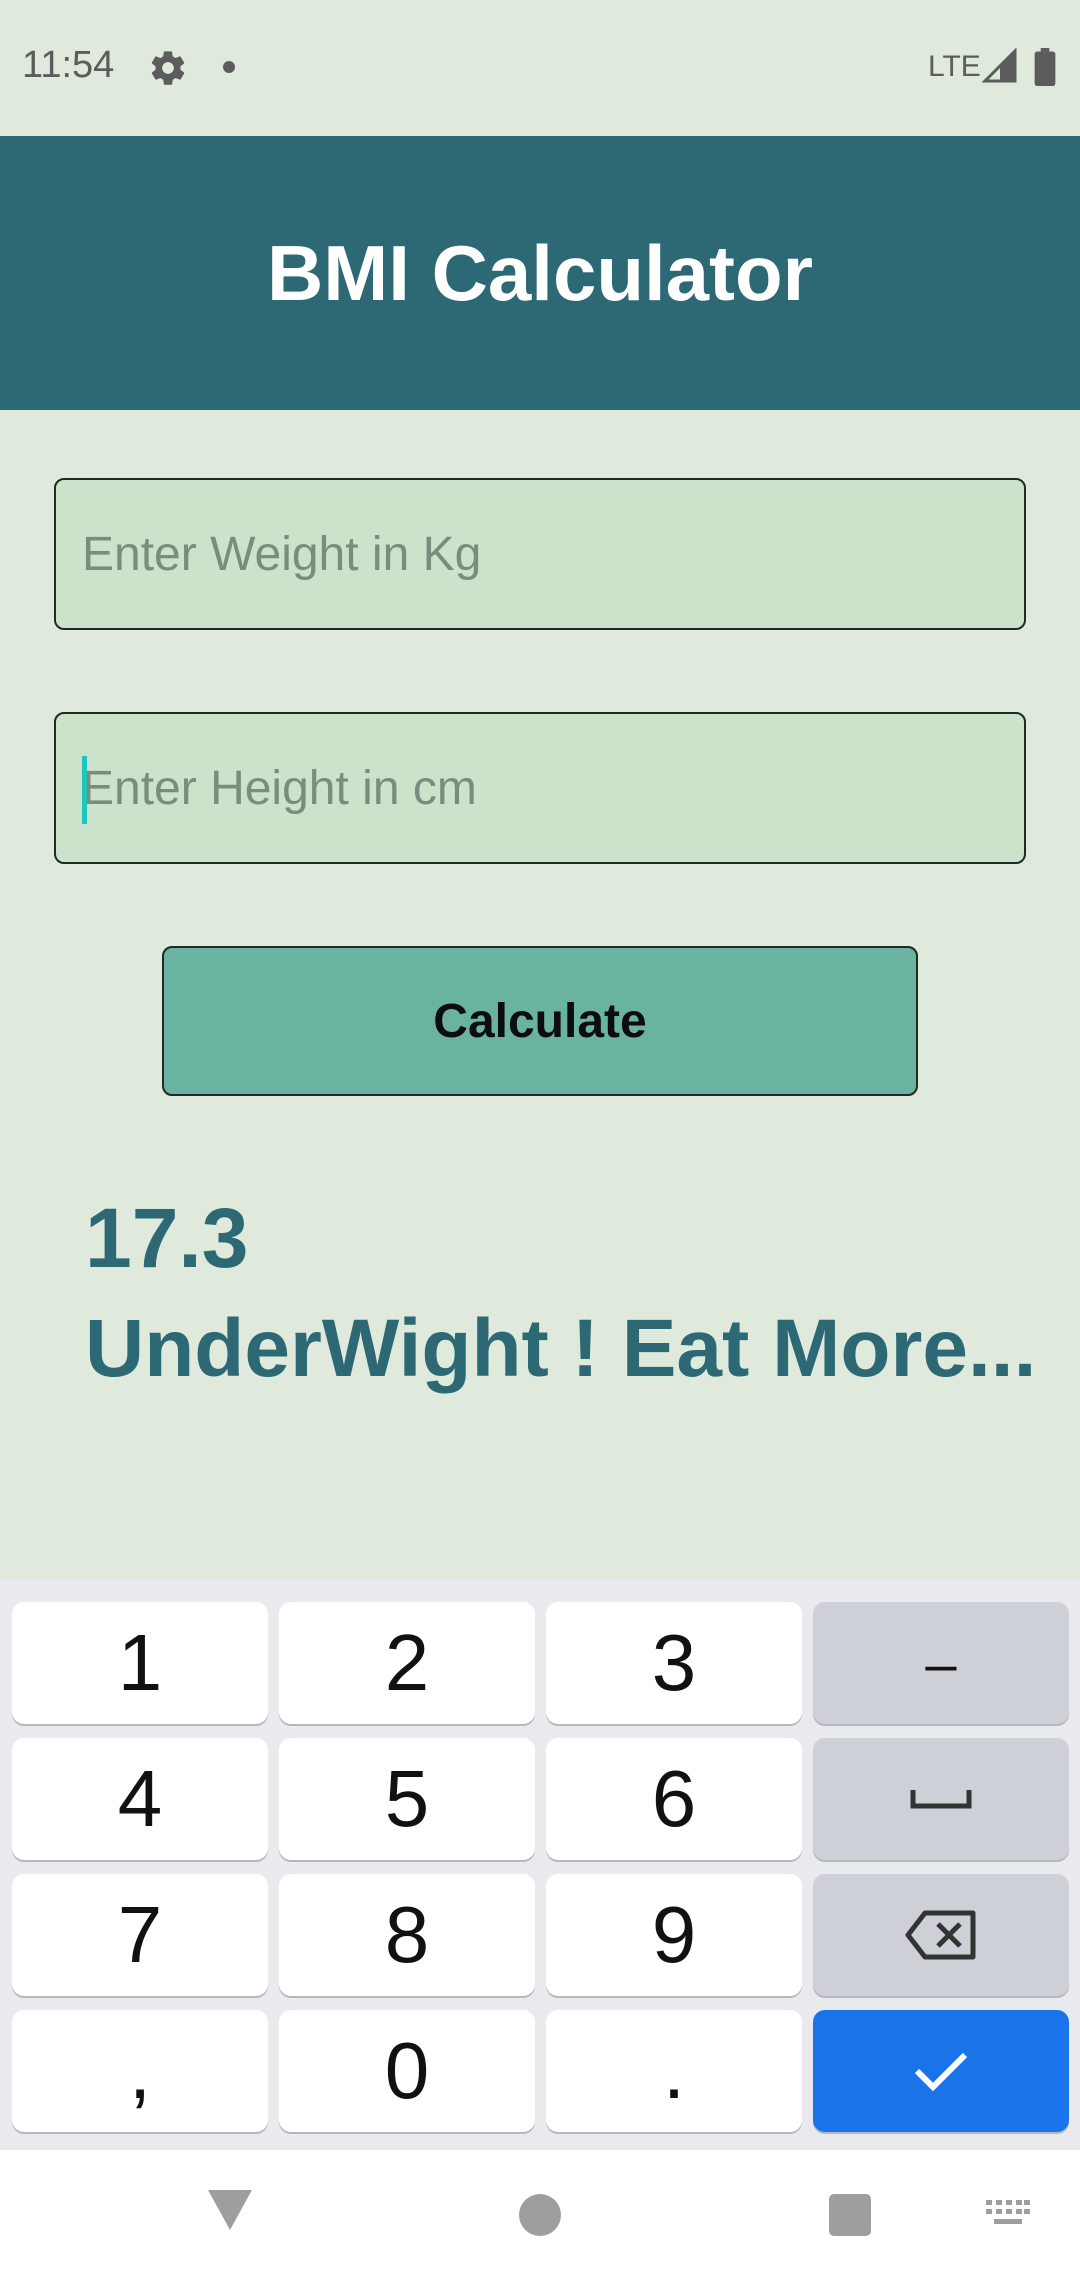 This screenshot has height=2280, width=1080. What do you see at coordinates (674, 1935) in the screenshot?
I see `key-9: 9` at bounding box center [674, 1935].